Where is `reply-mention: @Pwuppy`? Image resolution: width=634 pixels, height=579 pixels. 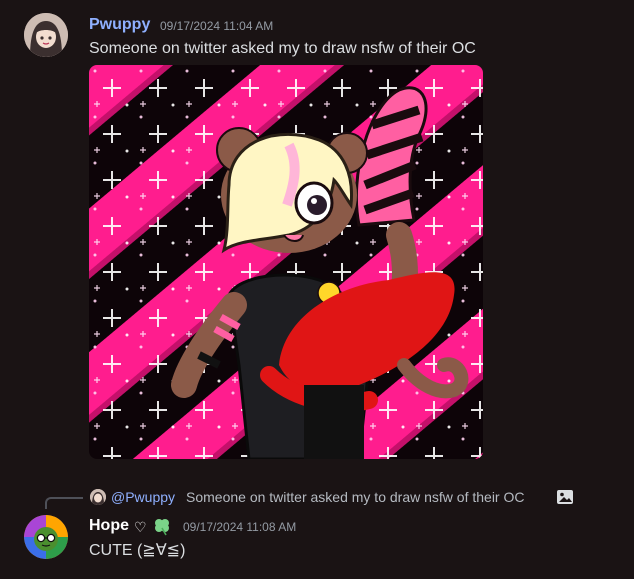
reply-mention: @Pwuppy is located at coordinates (143, 497).